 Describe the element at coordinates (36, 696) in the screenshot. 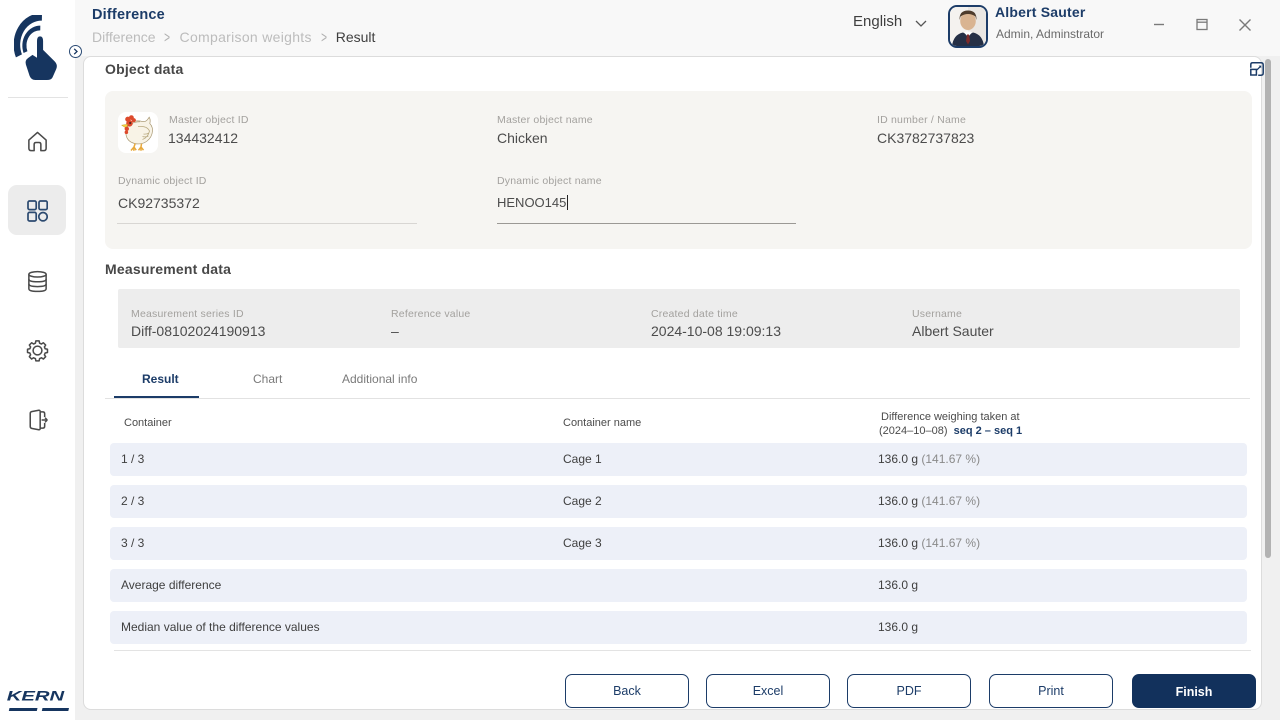

I see `svg-text: KERN` at that location.